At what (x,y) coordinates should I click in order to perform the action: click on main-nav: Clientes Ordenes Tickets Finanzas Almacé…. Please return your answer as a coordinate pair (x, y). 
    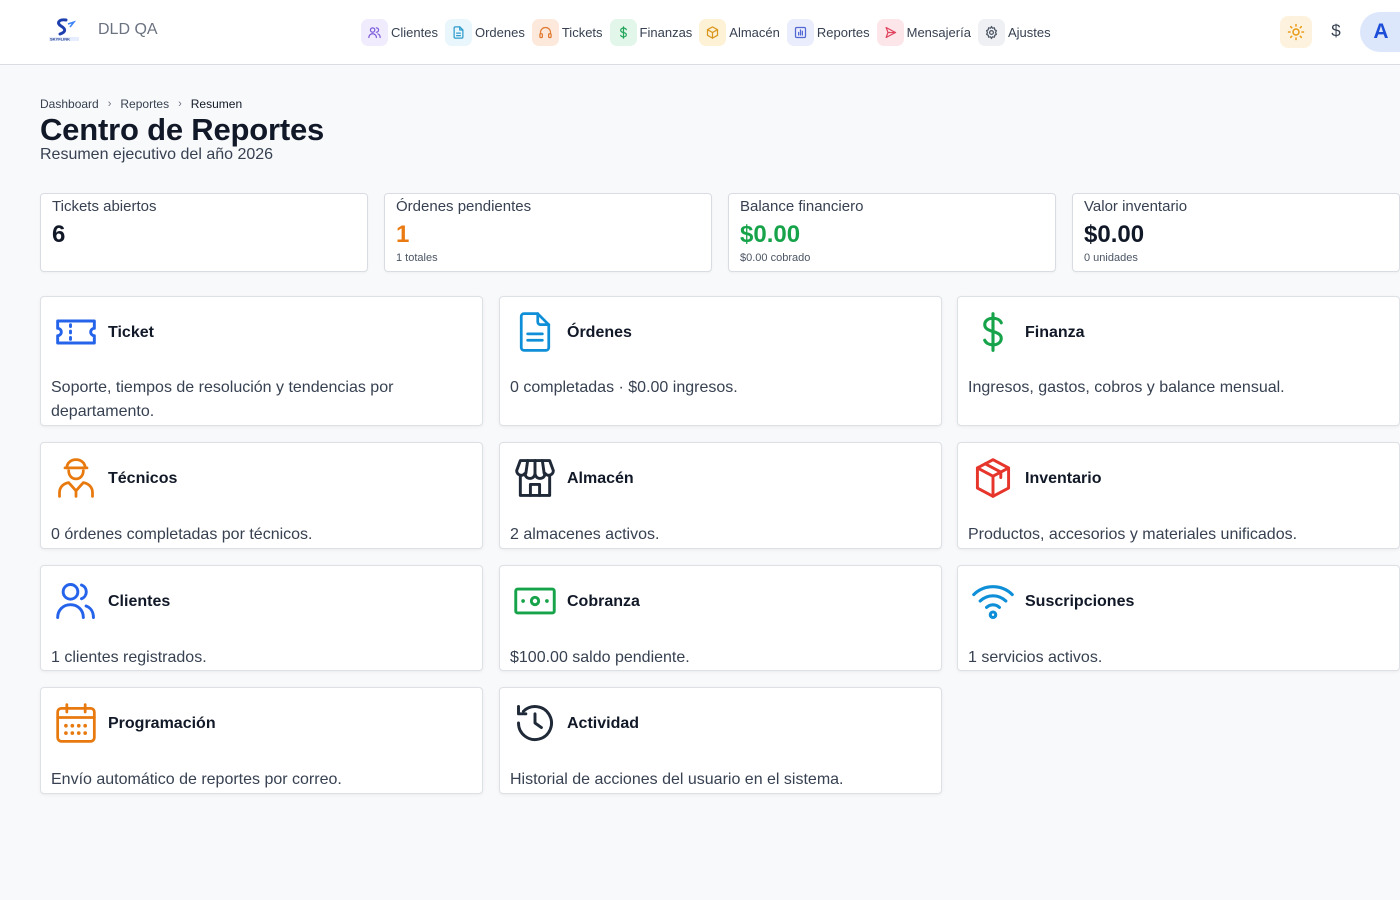
    Looking at the image, I should click on (706, 32).